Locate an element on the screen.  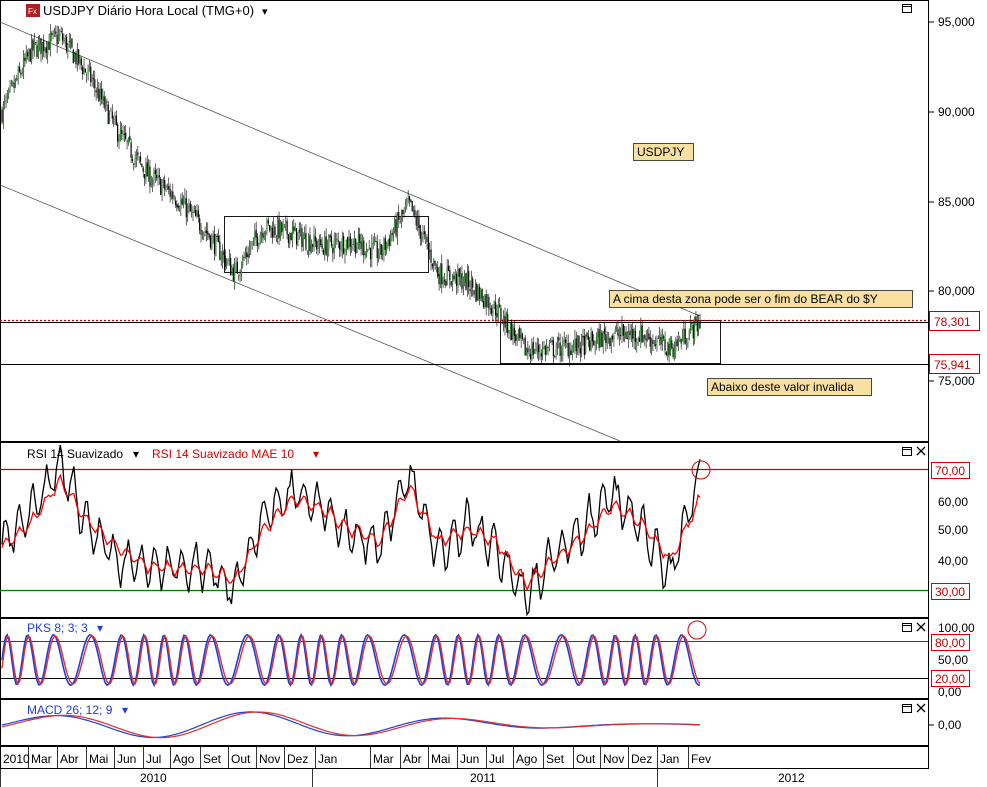
month-label: Mai is located at coordinates (98, 759).